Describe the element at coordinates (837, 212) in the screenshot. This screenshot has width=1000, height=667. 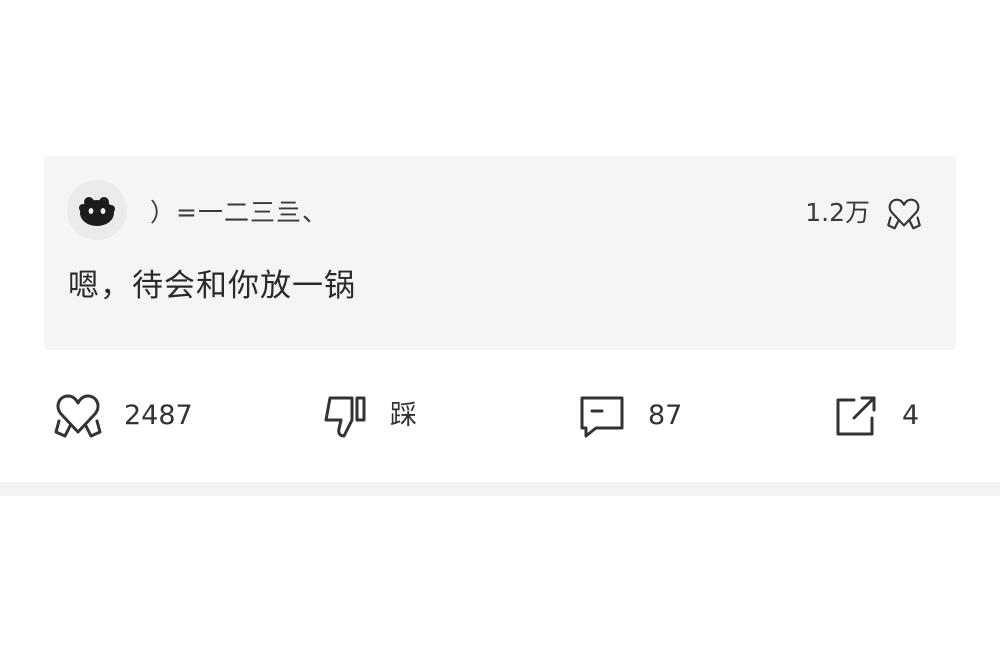
I see `comment-like-count: 1.2万` at that location.